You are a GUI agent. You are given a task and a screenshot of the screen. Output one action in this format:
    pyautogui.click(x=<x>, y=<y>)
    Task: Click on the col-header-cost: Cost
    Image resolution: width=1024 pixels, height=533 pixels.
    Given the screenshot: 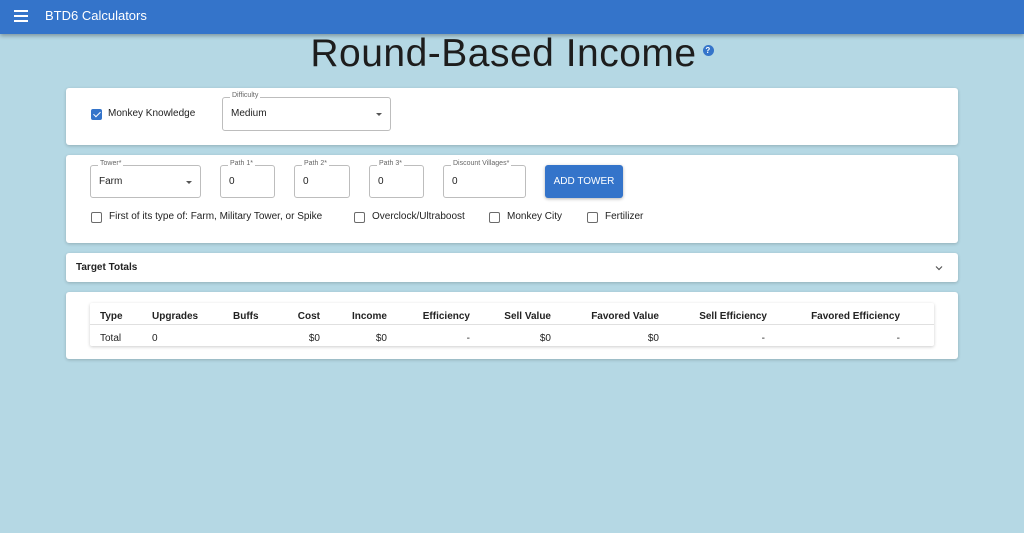 What is the action you would take?
    pyautogui.click(x=308, y=316)
    